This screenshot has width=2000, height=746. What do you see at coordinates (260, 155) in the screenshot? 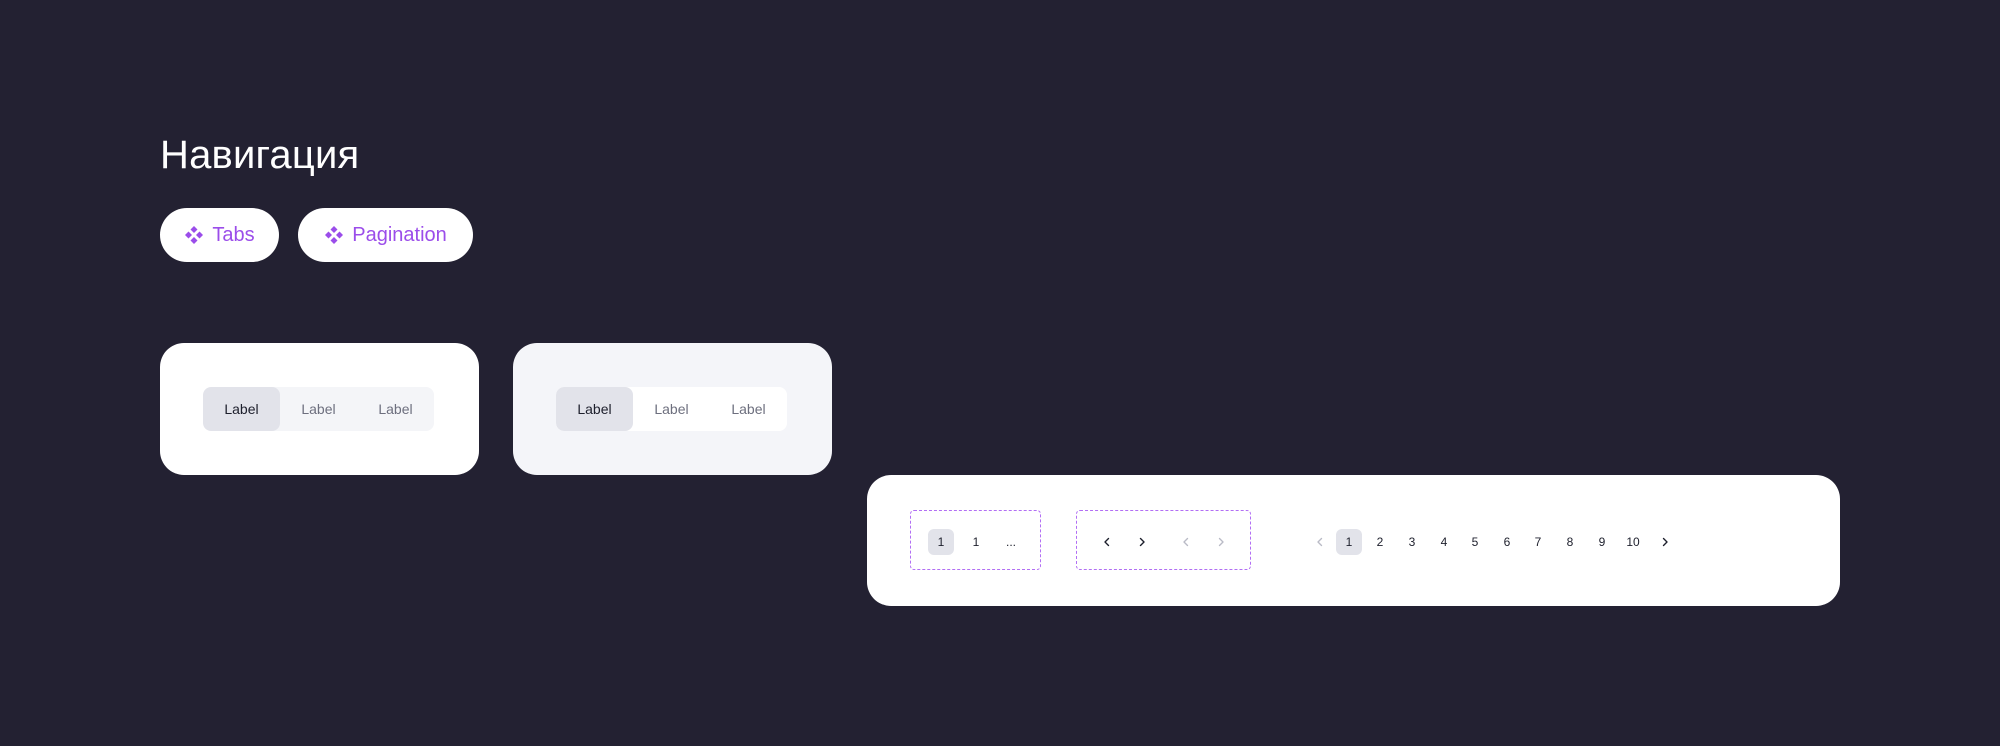
I see `page-title: Навигация` at bounding box center [260, 155].